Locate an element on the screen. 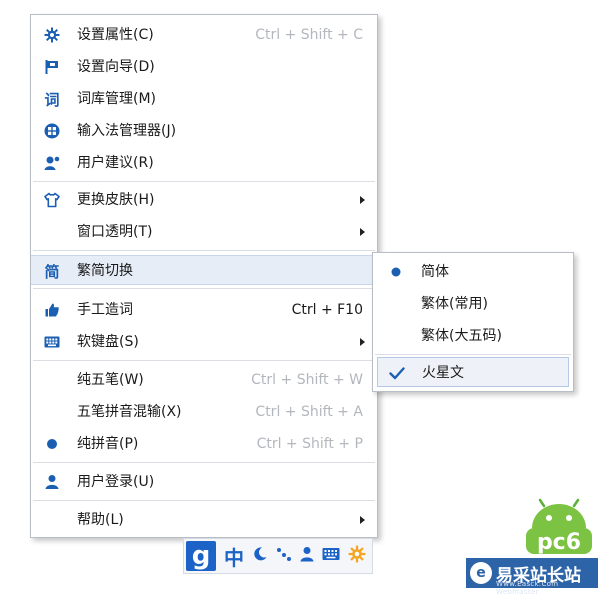 Image resolution: width=600 pixels, height=596 pixels. submenu-item-simplified: 简体 is located at coordinates (473, 272).